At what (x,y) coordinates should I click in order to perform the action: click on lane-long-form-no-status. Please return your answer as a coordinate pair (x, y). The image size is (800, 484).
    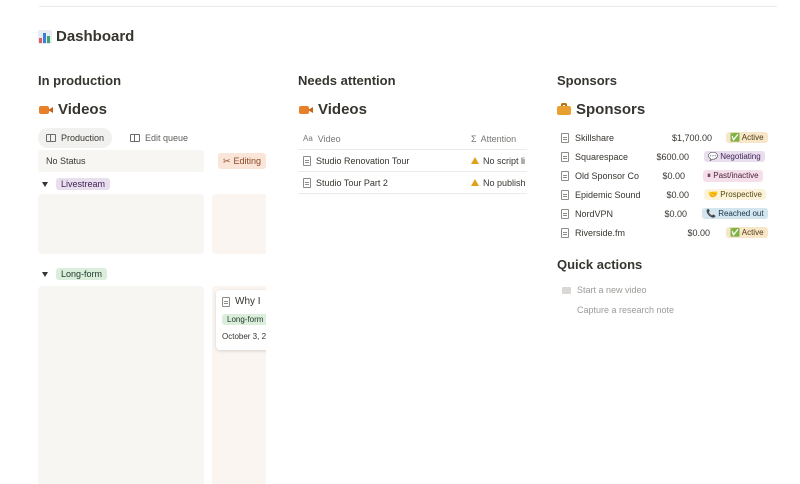
    Looking at the image, I should click on (121, 385).